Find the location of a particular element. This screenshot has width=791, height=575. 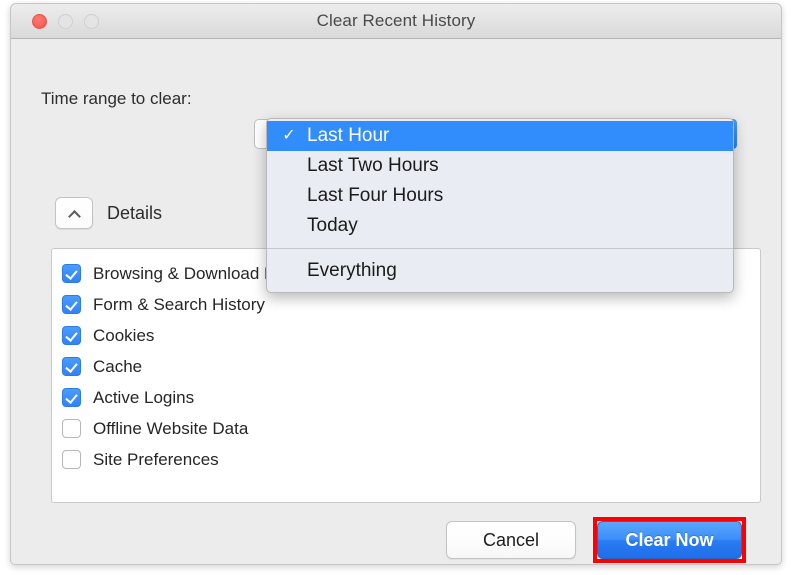

menu-item-label: Today is located at coordinates (332, 225).